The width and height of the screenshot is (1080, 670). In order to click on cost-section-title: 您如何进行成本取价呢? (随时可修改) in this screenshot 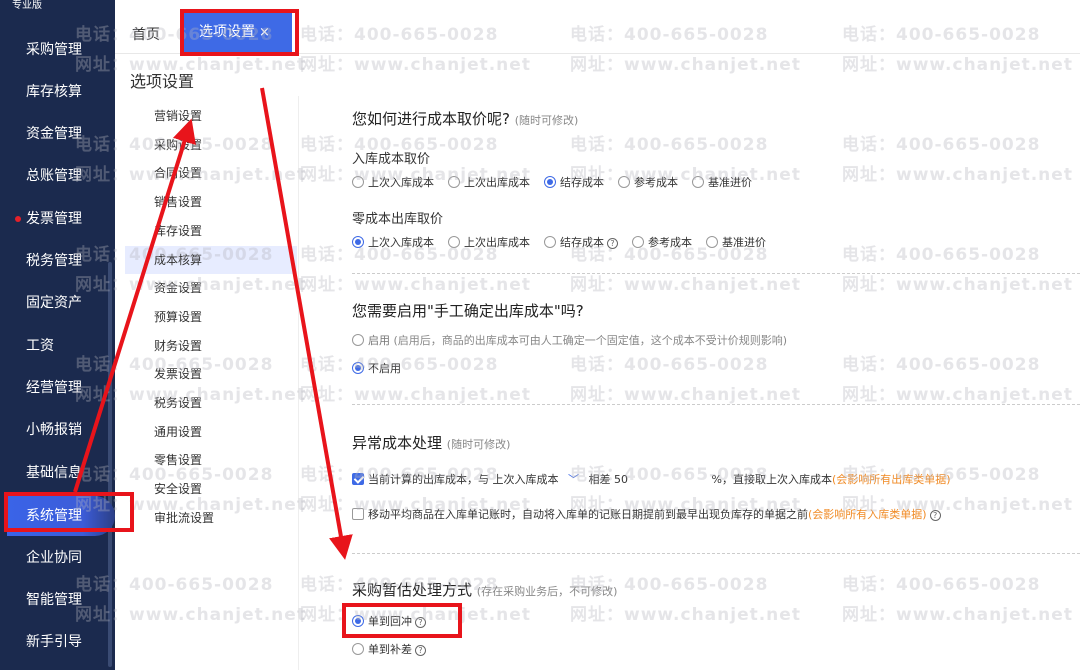, I will do `click(465, 118)`.